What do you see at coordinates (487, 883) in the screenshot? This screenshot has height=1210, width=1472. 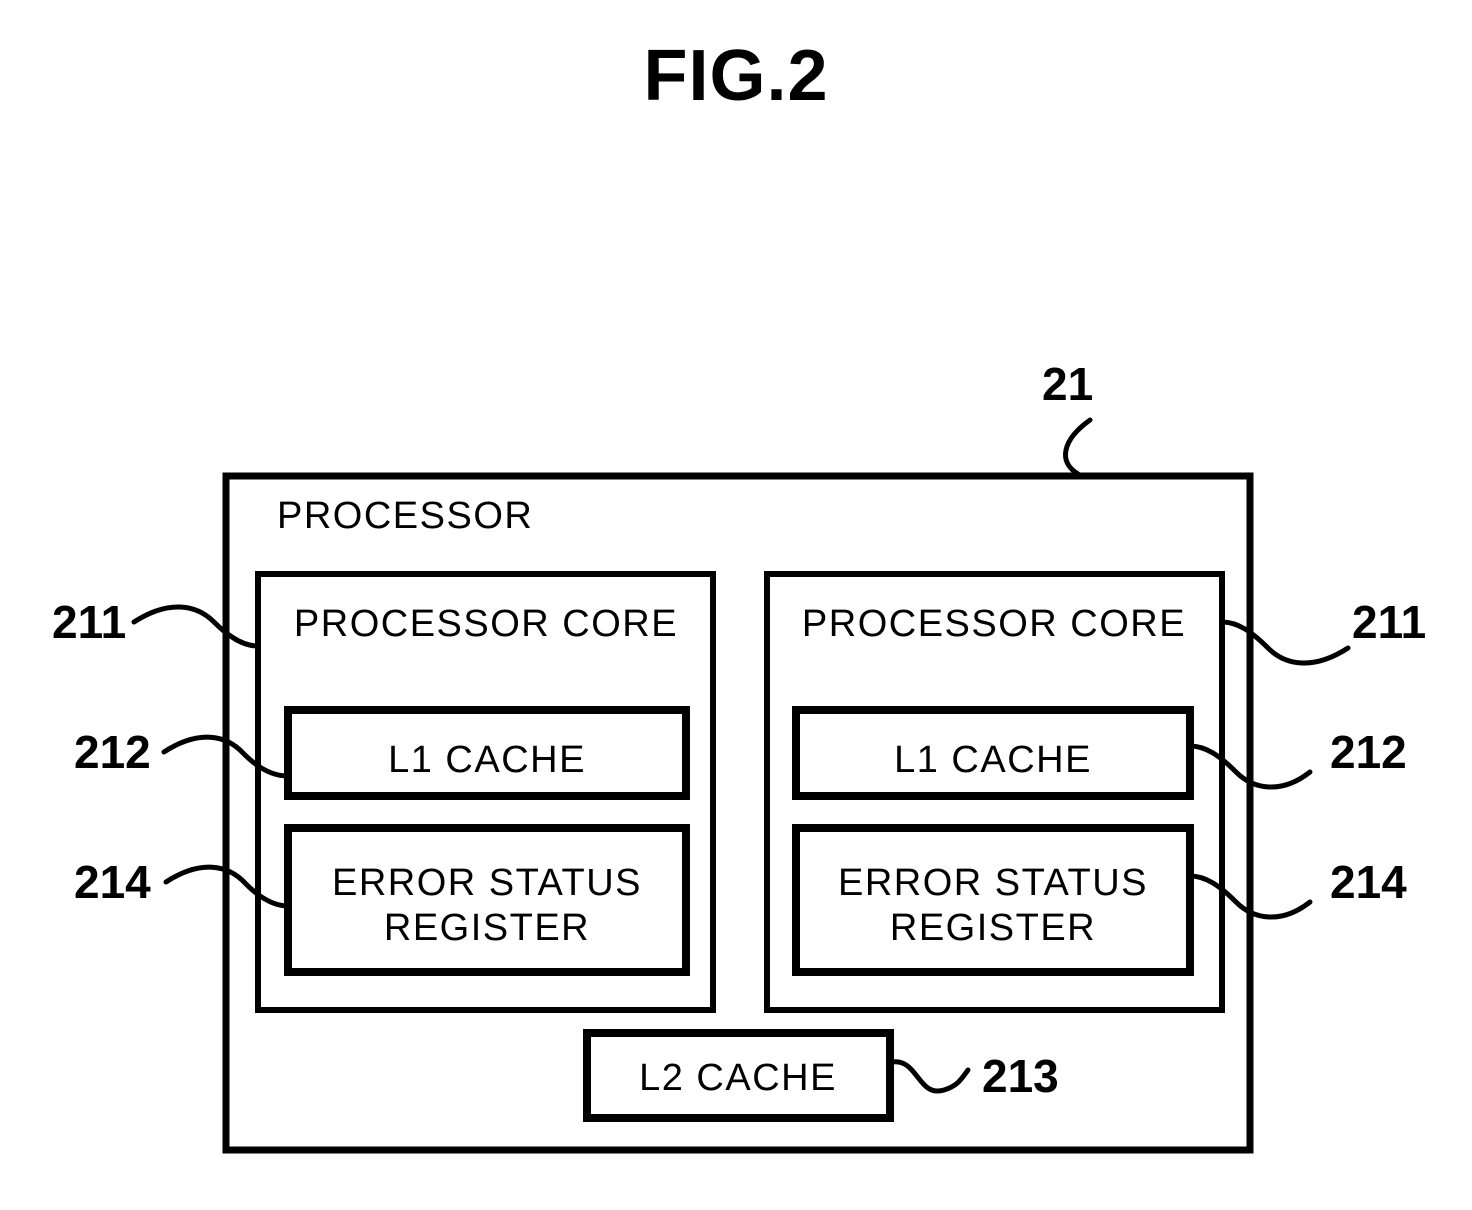 I see `error-status-register-left-label-line1: ERROR STATUS` at bounding box center [487, 883].